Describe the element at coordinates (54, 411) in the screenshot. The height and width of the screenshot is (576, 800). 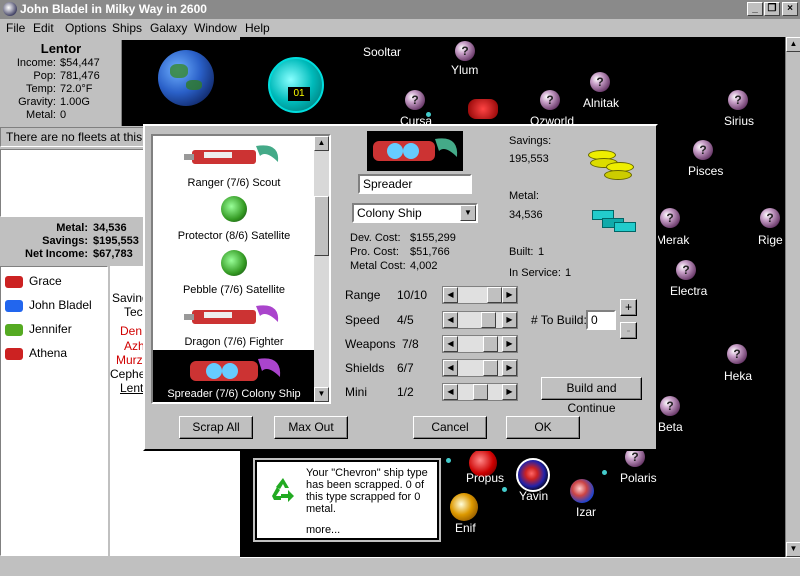
I see `player-list: Grace John Bladel Jennifer Athena` at that location.